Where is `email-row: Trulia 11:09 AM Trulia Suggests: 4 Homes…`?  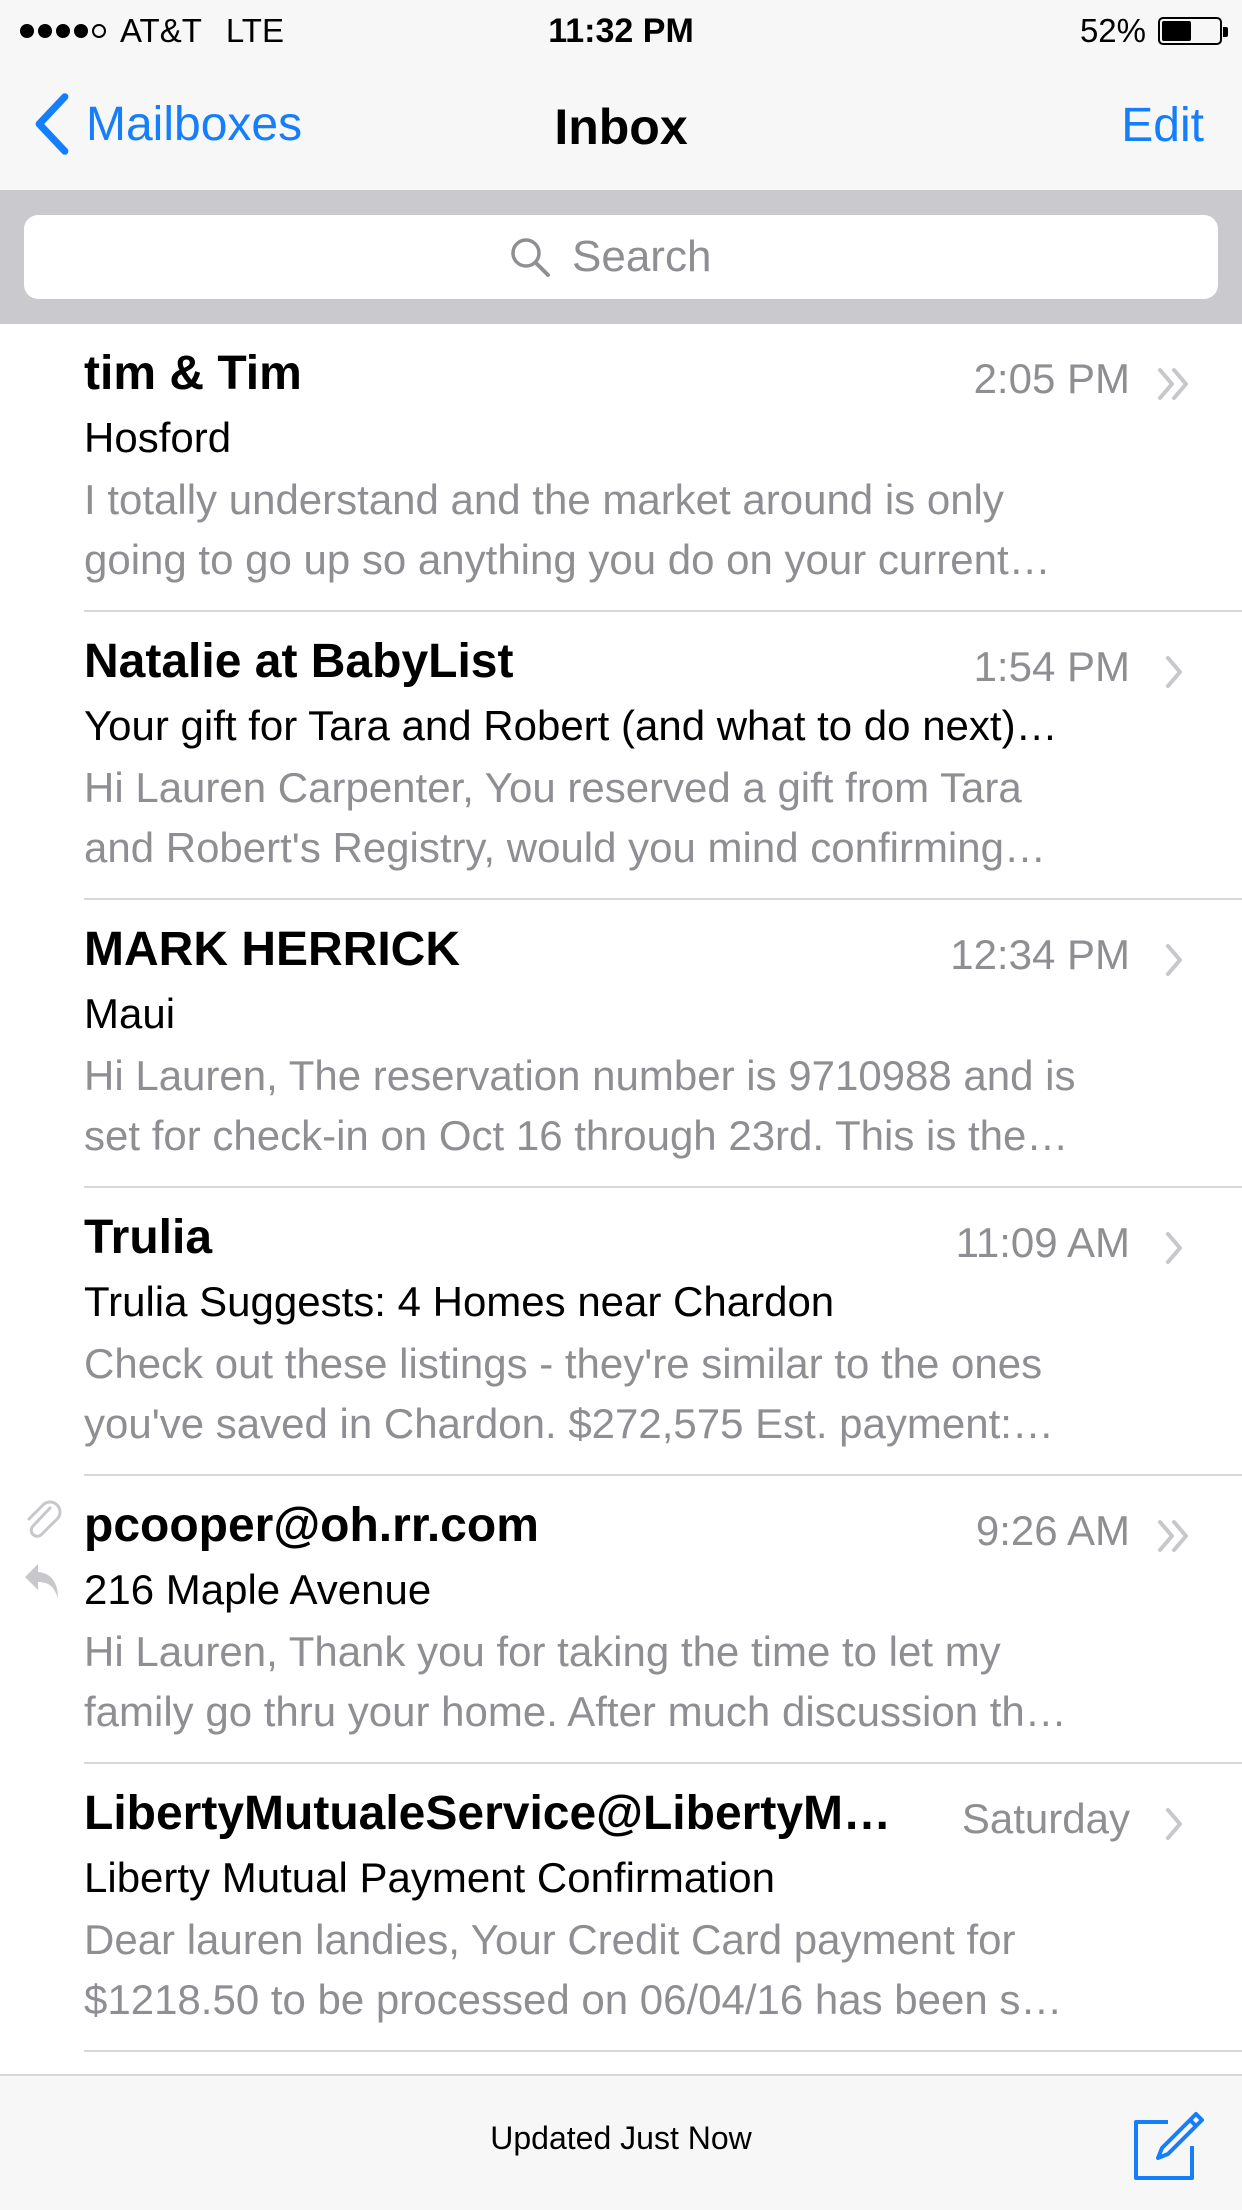 email-row: Trulia 11:09 AM Trulia Suggests: 4 Homes… is located at coordinates (621, 1332).